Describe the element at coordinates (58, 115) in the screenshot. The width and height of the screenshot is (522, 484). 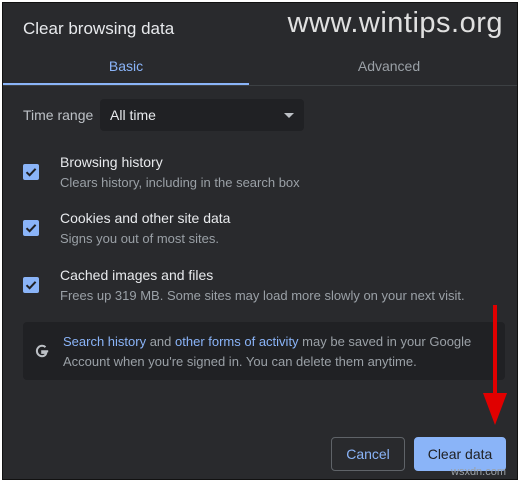
I see `time-range-label: Time range` at that location.